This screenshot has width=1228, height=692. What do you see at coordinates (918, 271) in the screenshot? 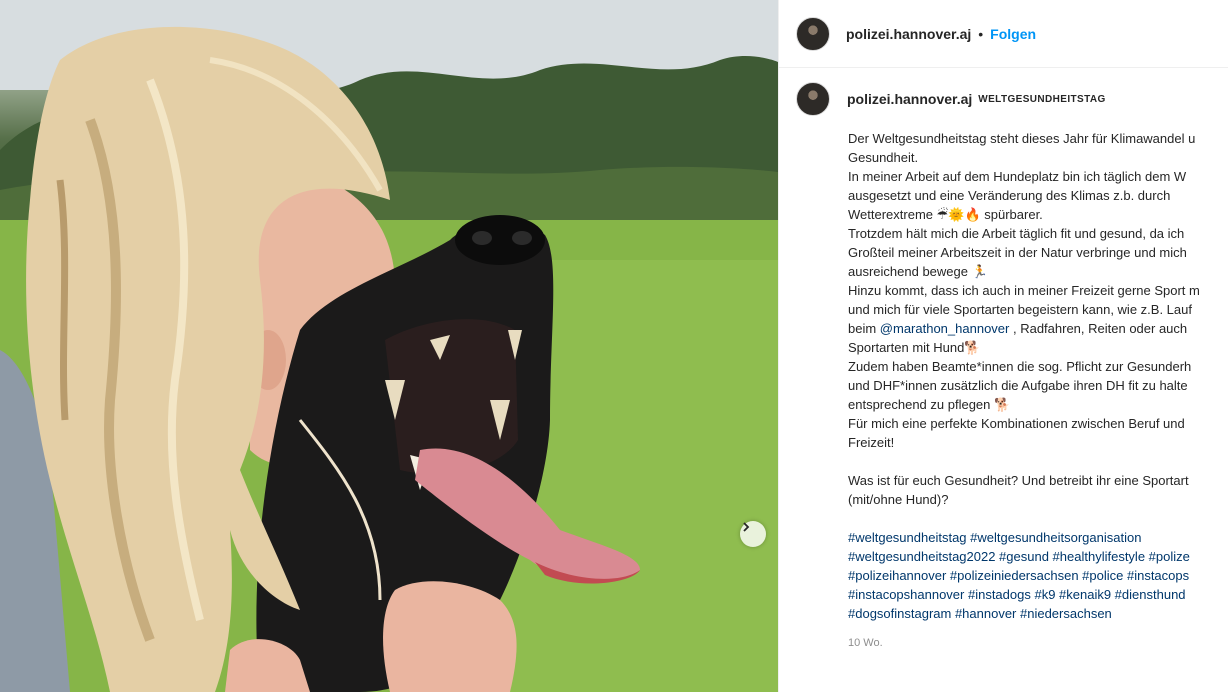
I see `caption-line: ausreichend bewege 🏃` at bounding box center [918, 271].